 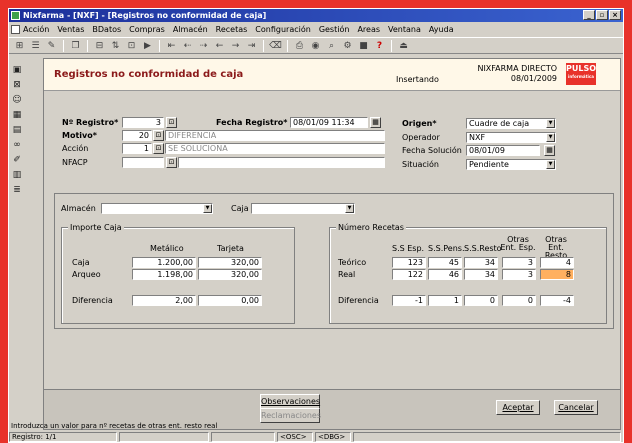 I want to click on accion-lookup-button: ⊡, so click(x=158, y=148).